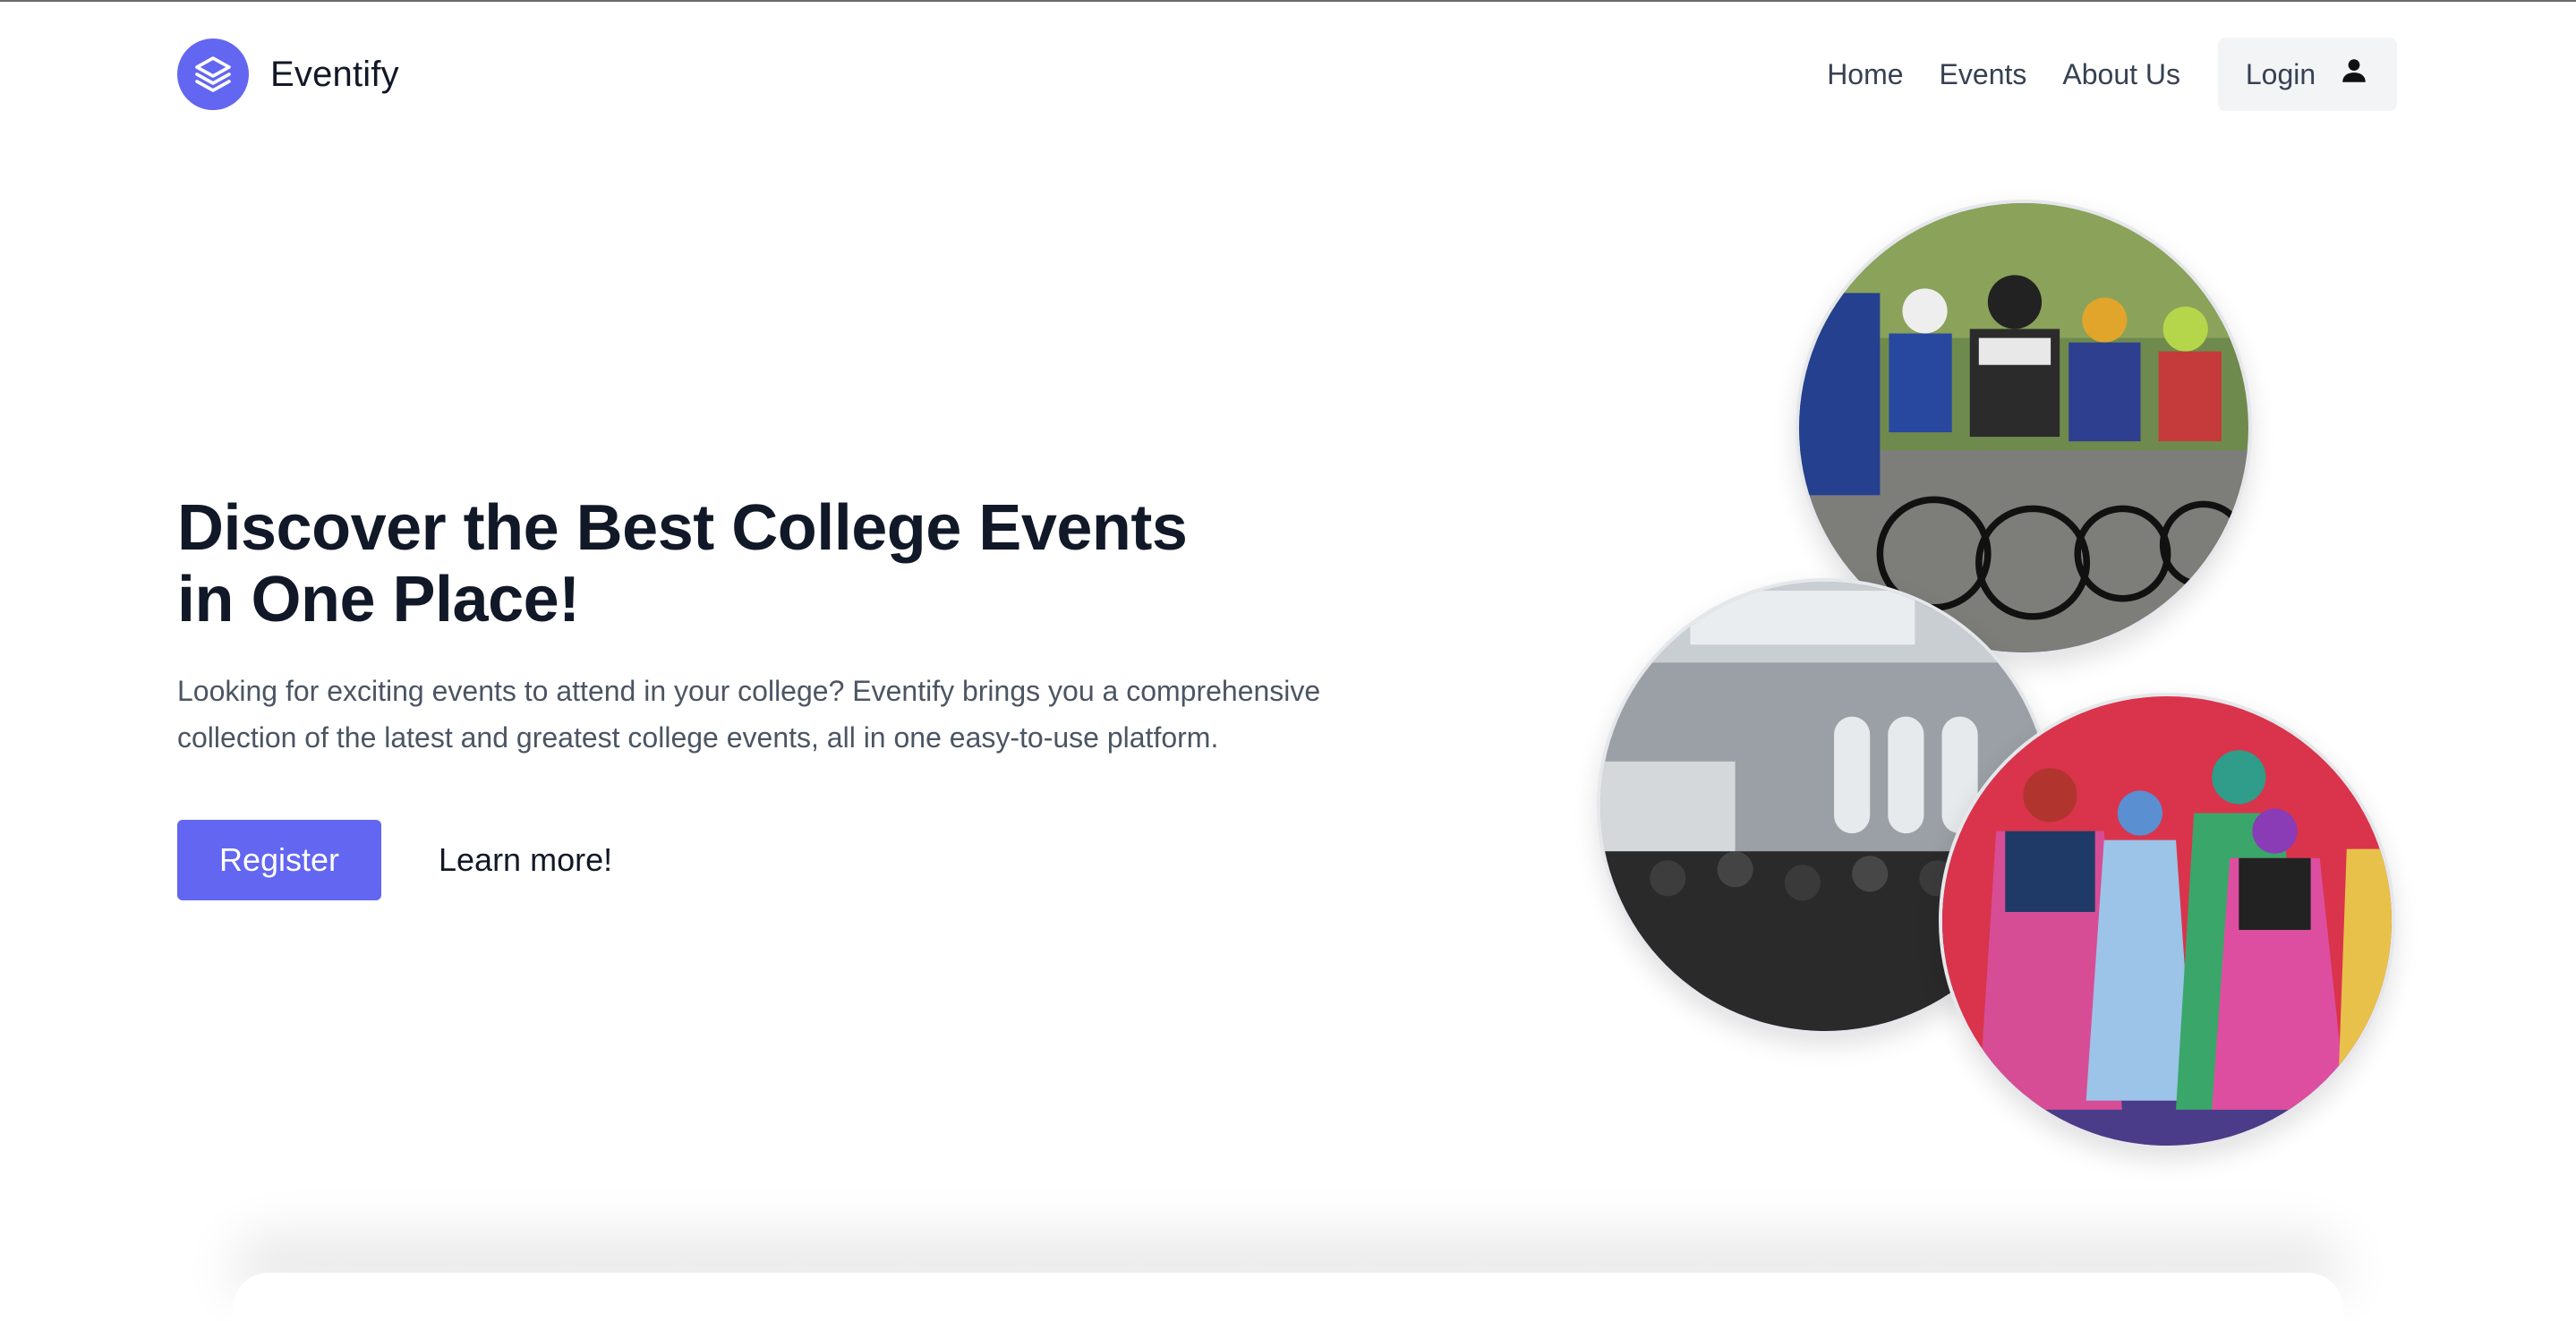 This screenshot has width=2576, height=1321. I want to click on nav-about-link: About Us, so click(2121, 74).